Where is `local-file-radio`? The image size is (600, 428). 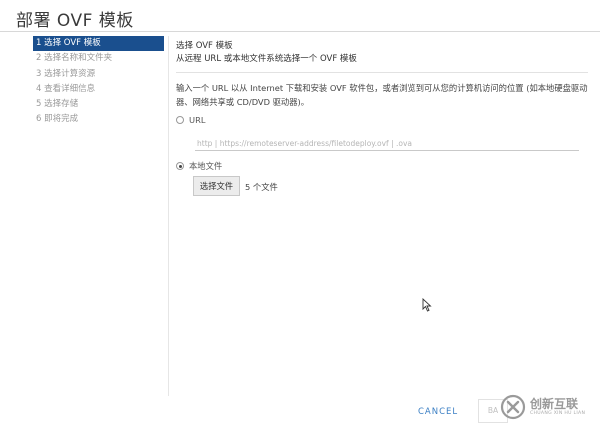 local-file-radio is located at coordinates (180, 166).